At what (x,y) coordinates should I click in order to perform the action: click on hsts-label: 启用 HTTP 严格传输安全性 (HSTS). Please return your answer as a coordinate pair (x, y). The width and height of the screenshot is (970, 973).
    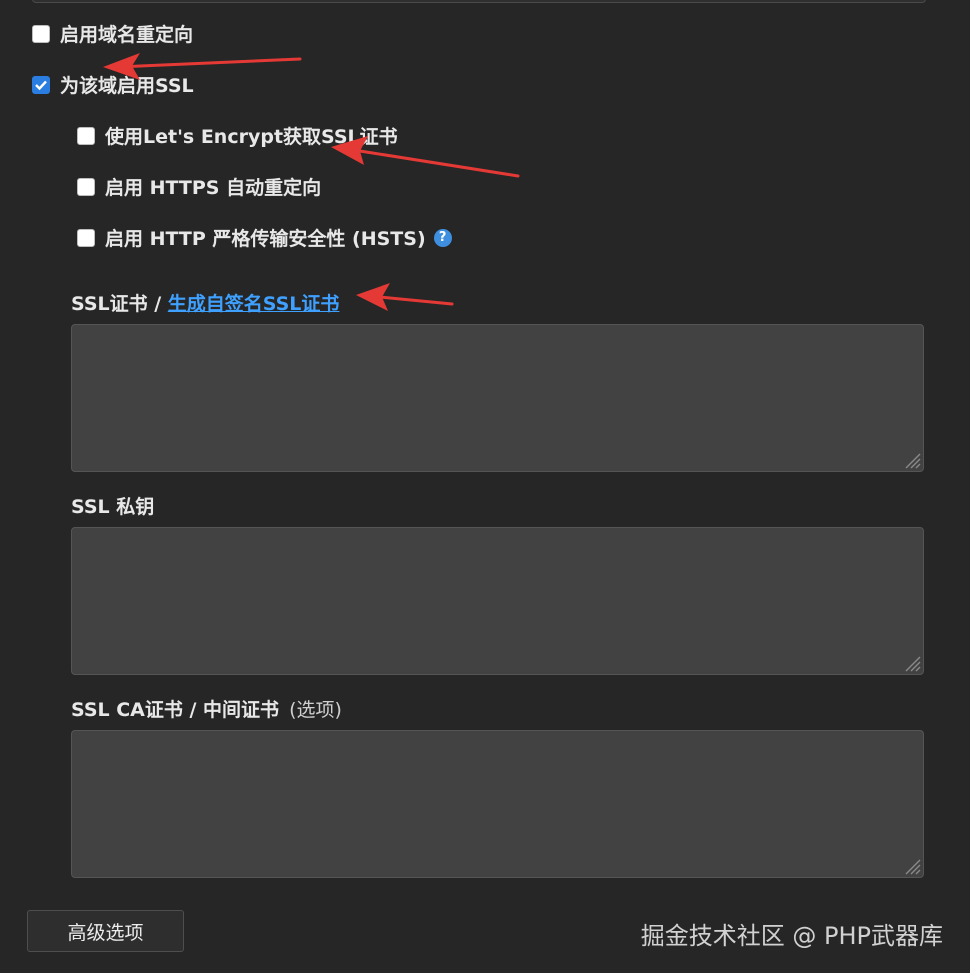
    Looking at the image, I should click on (265, 239).